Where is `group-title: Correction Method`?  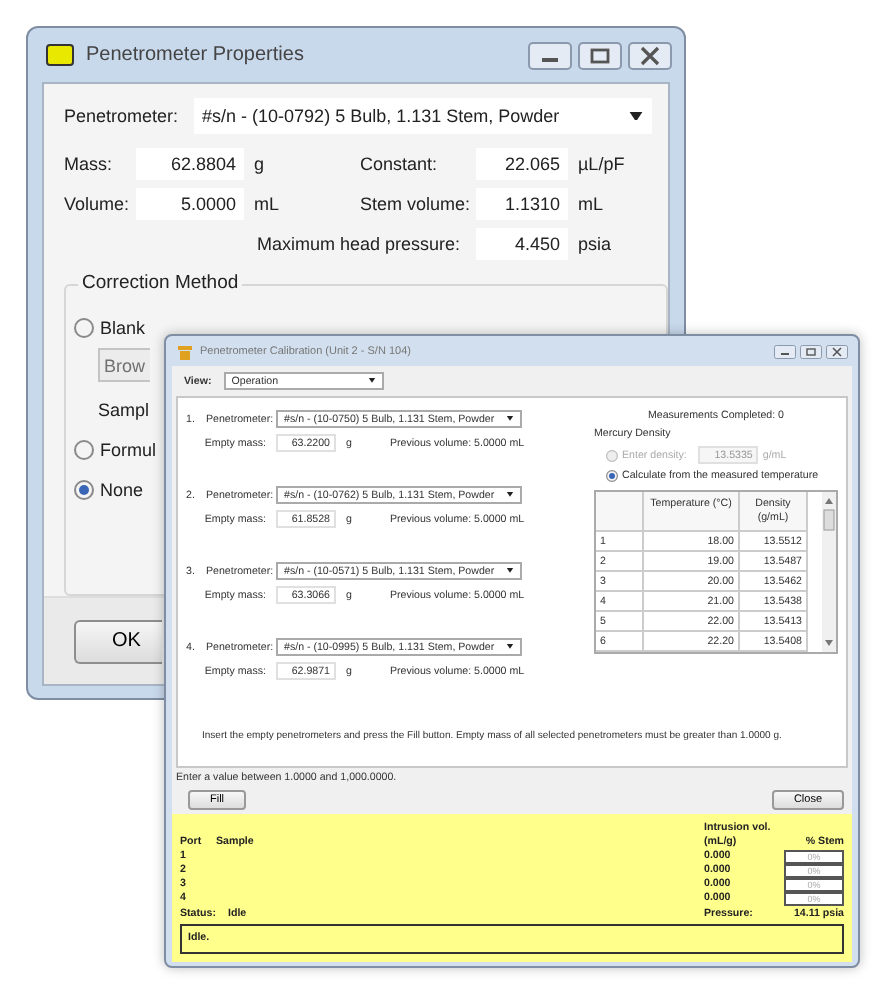
group-title: Correction Method is located at coordinates (160, 283).